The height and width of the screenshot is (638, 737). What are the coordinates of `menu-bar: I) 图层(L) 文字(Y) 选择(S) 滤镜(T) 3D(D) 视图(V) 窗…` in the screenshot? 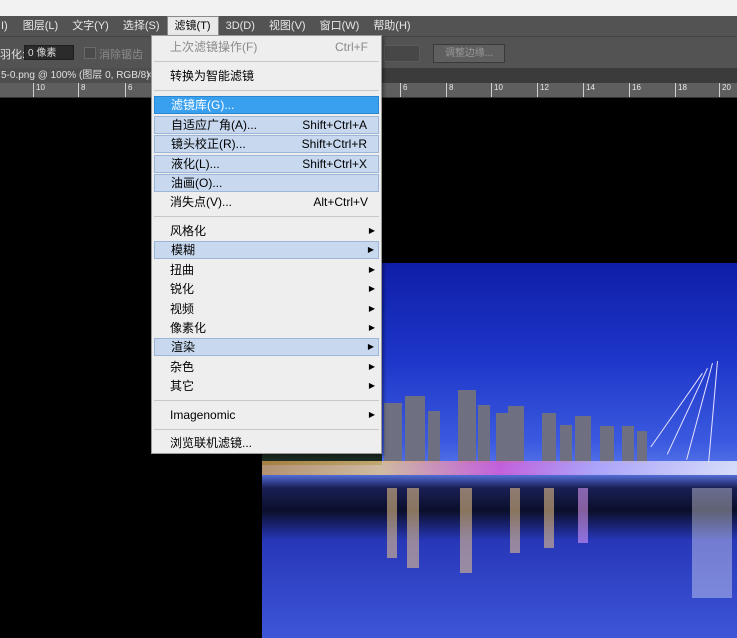 It's located at (368, 26).